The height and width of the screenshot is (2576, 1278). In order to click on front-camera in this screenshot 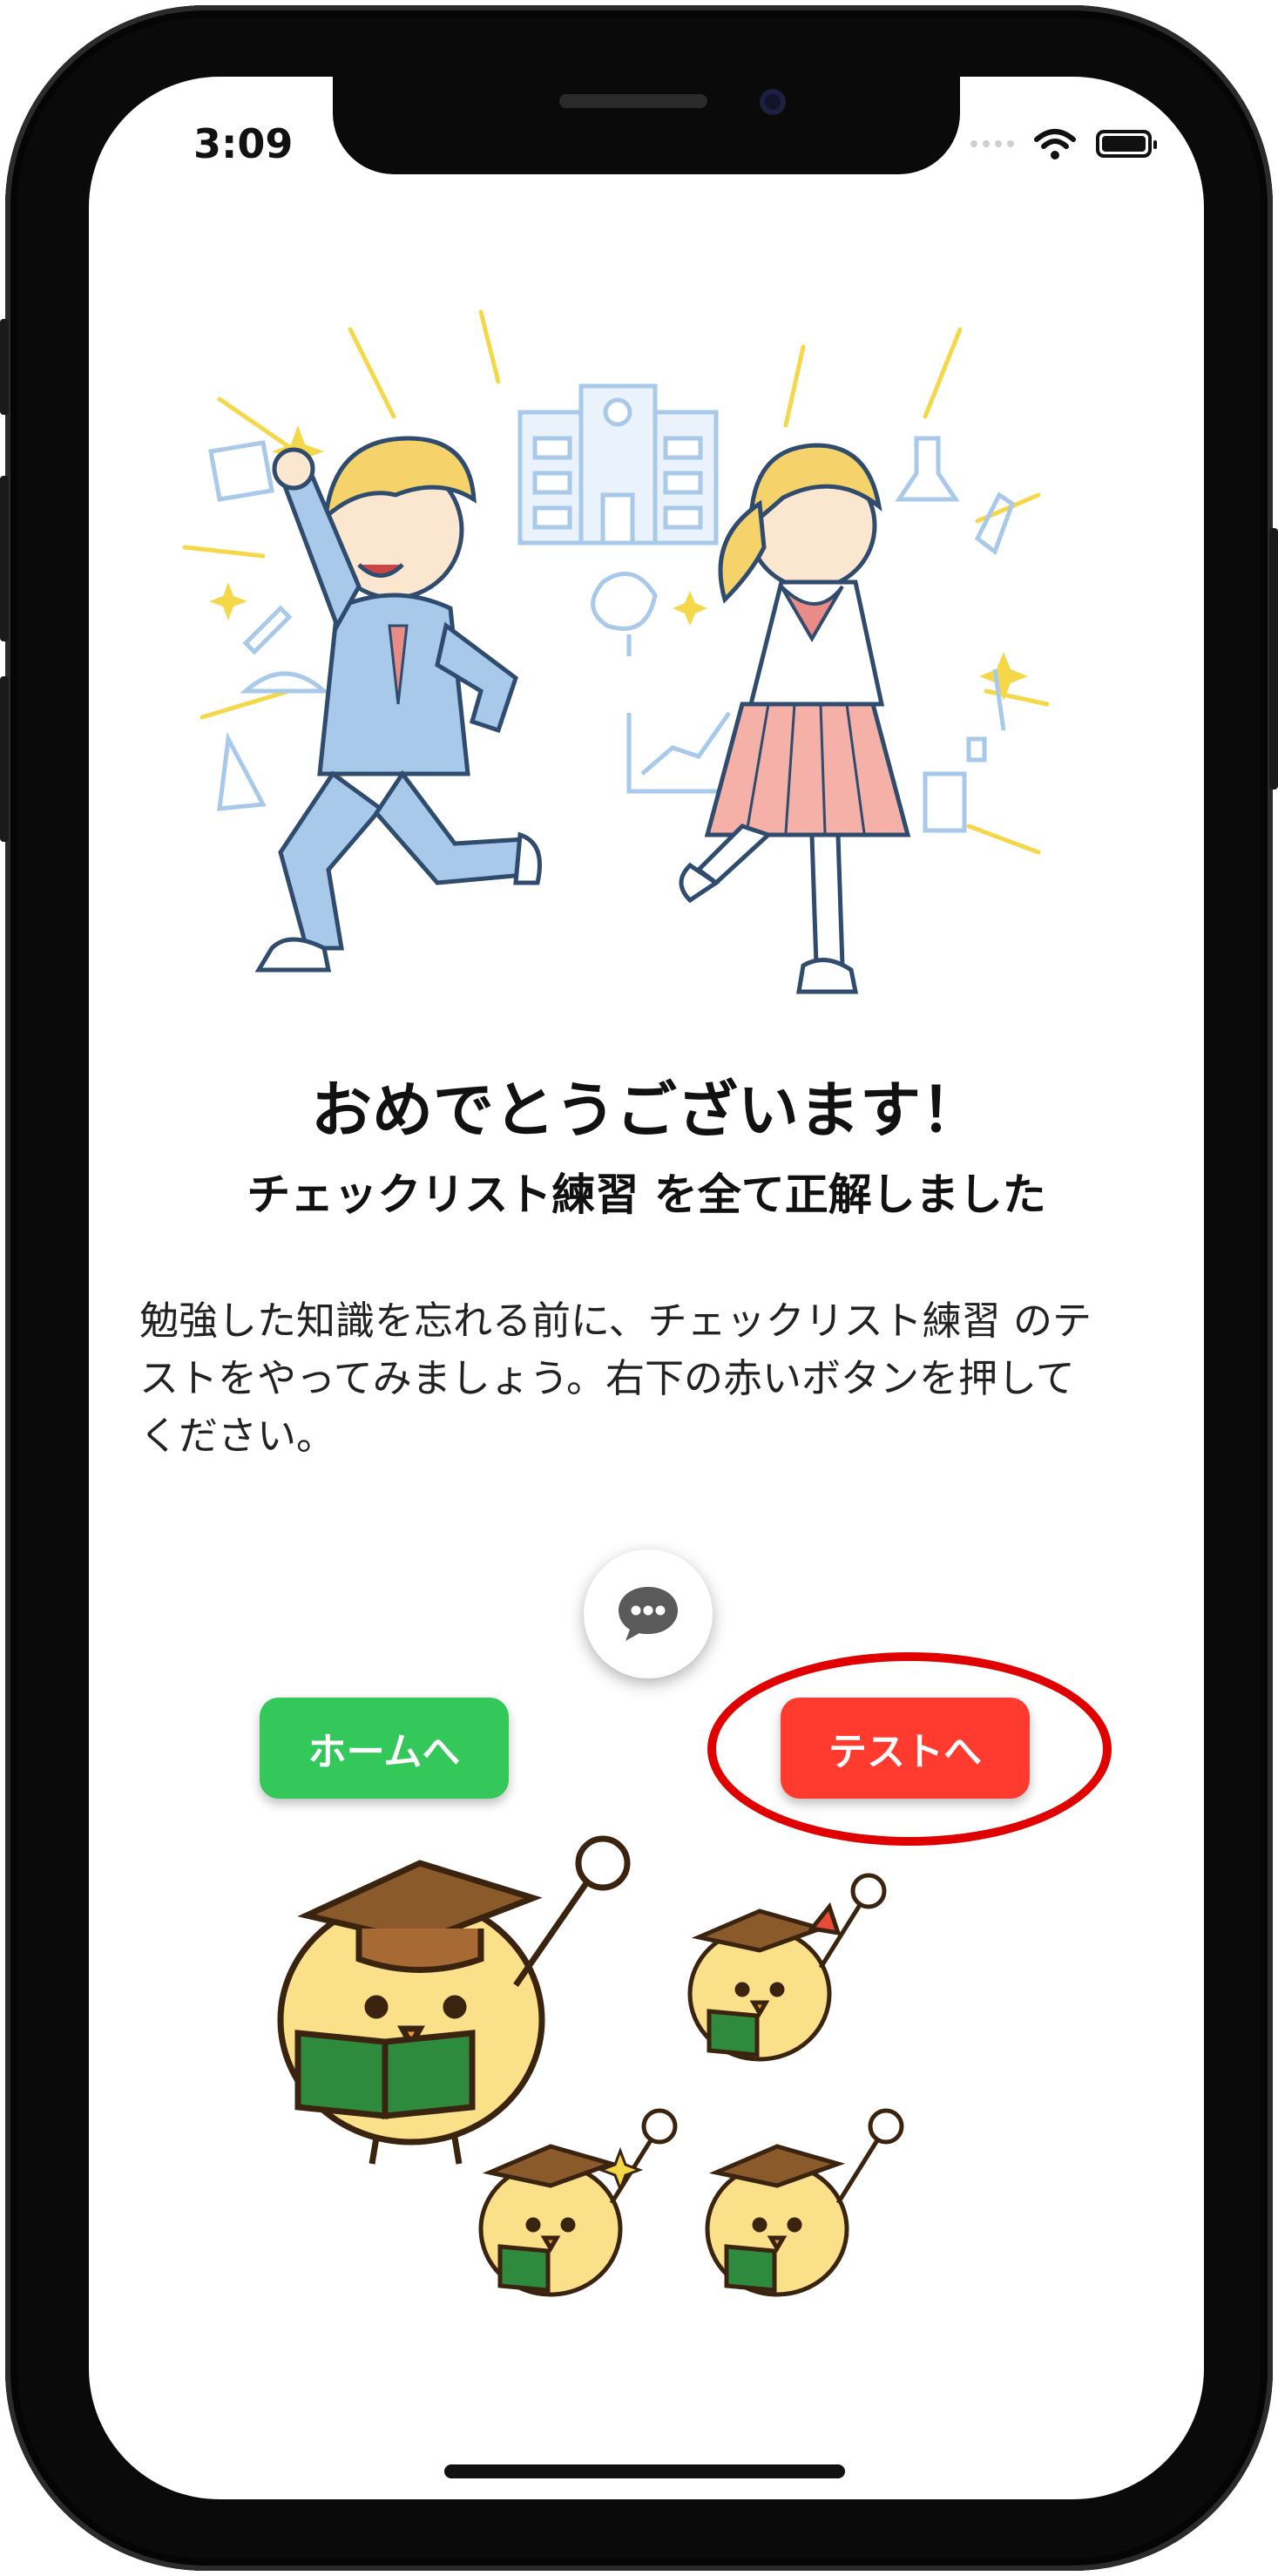, I will do `click(773, 102)`.